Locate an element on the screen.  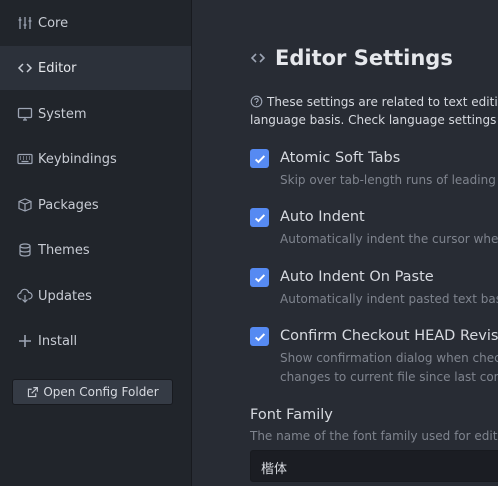
keyboard-icon is located at coordinates (25, 159).